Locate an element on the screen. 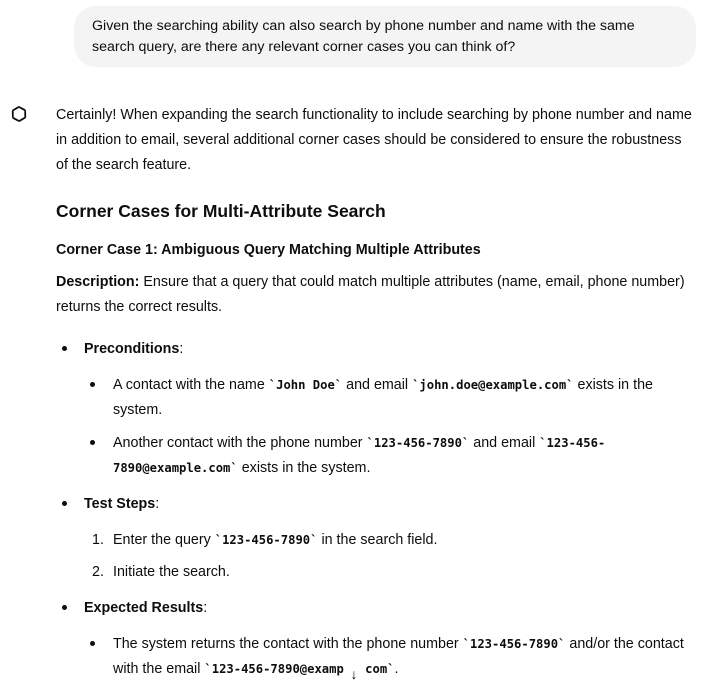 The image size is (718, 683). inline-code: `123-456-7890@examp is located at coordinates (274, 669).